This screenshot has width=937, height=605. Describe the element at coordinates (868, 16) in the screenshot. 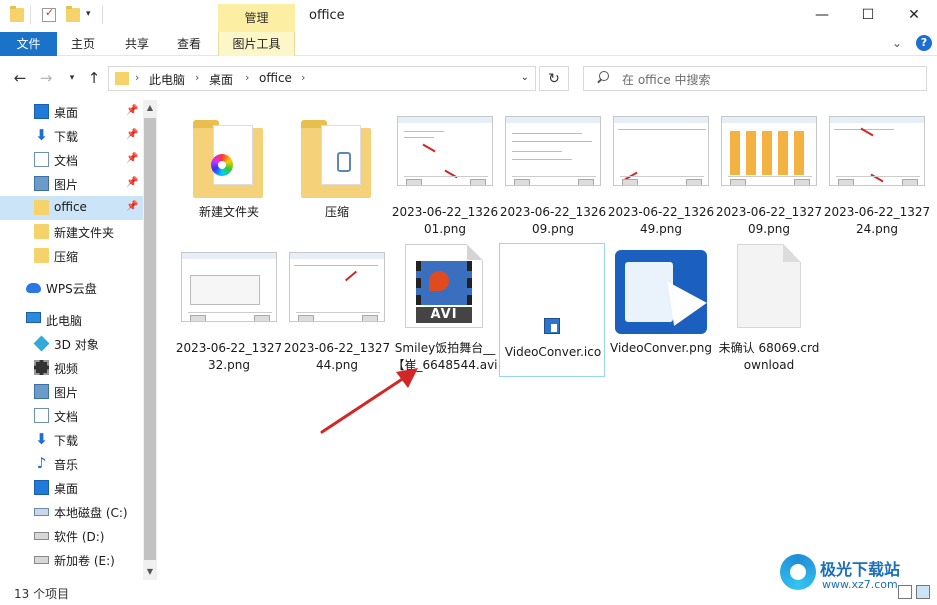

I see `maximize-button: ☐` at that location.